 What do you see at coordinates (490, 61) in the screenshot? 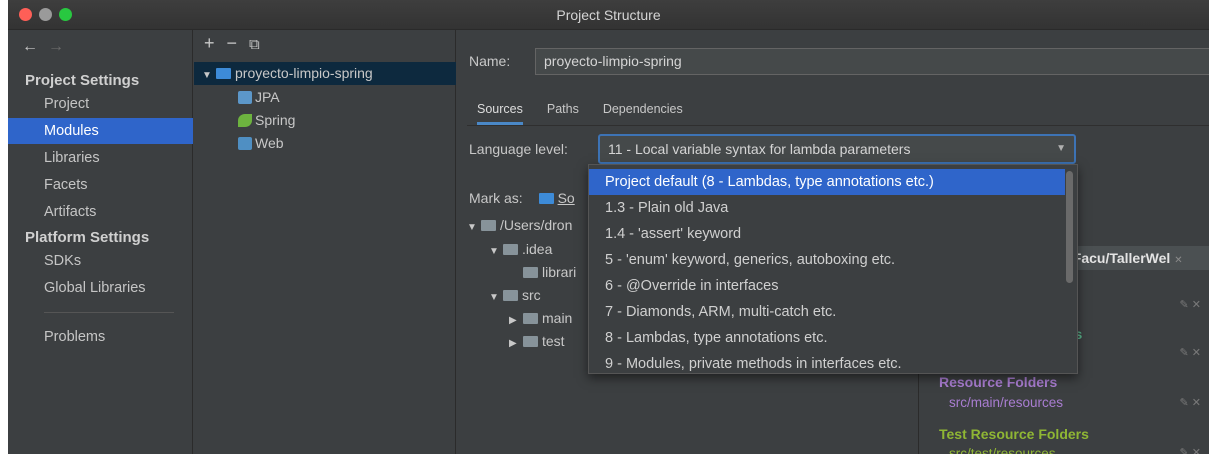
I see `name-label: Name:` at bounding box center [490, 61].